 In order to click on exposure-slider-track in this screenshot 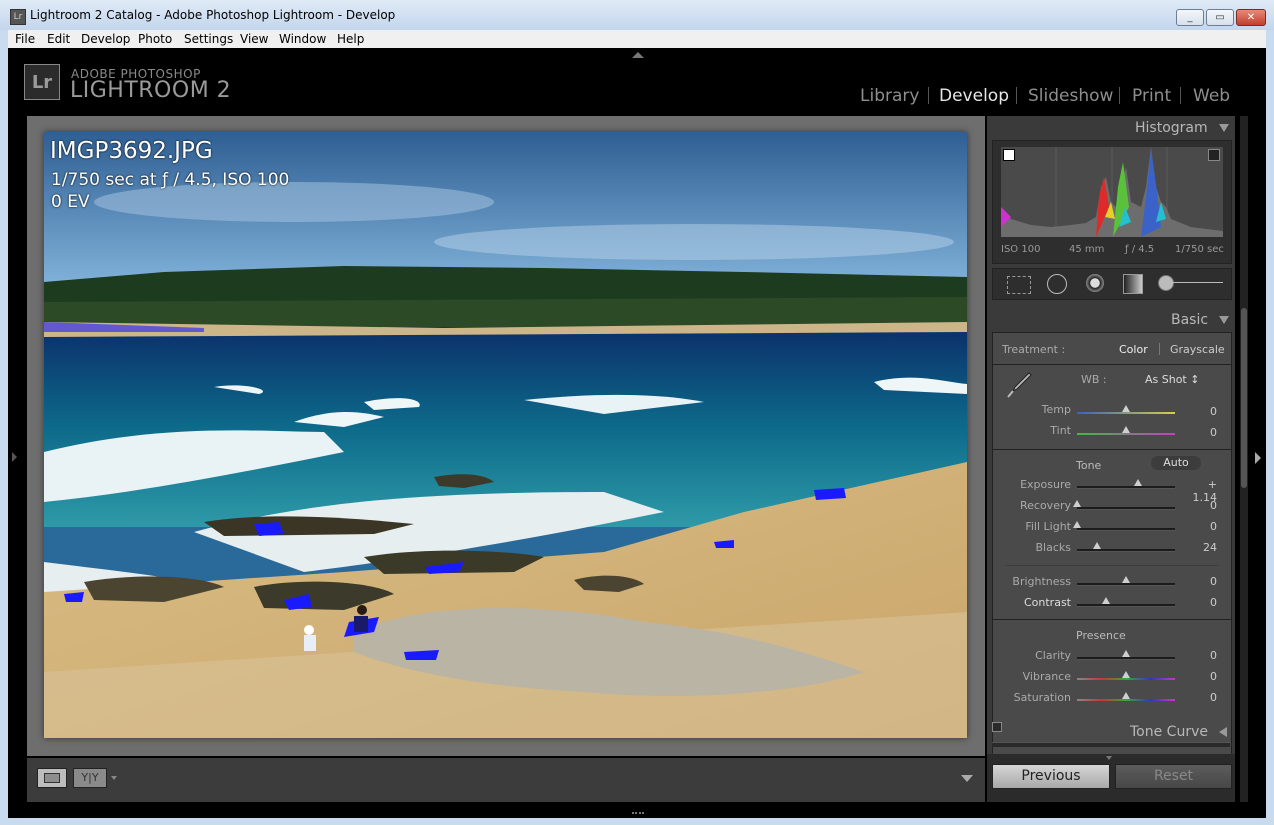, I will do `click(1126, 487)`.